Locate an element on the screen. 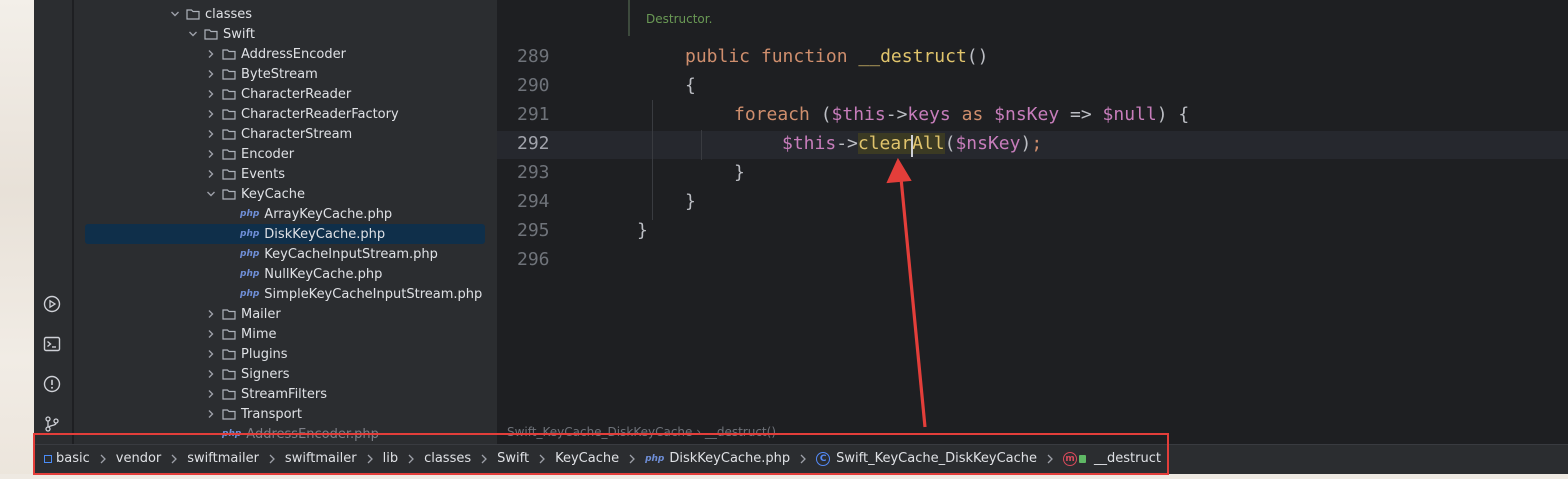  variable: $nsKey is located at coordinates (1027, 114).